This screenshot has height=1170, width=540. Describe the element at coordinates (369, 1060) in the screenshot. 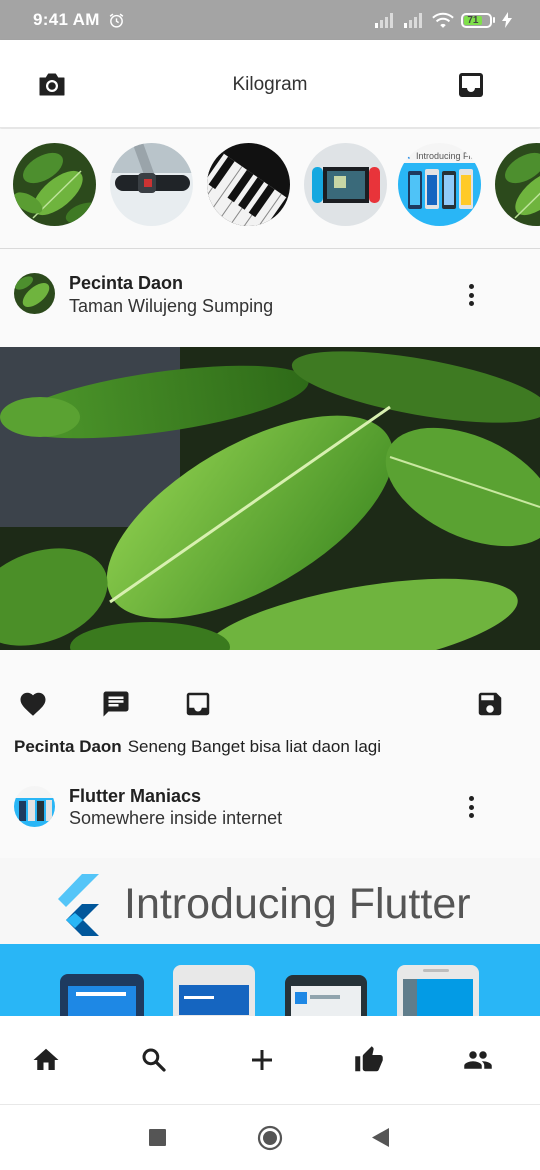

I see `thumb-up-icon` at that location.